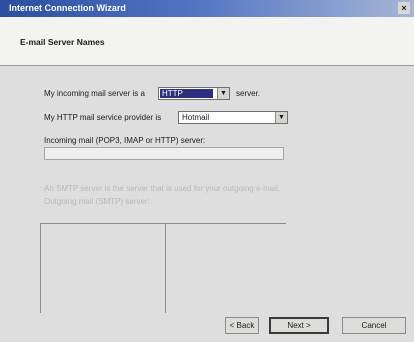 Image resolution: width=414 pixels, height=342 pixels. What do you see at coordinates (242, 325) in the screenshot?
I see `back-button: < Back` at bounding box center [242, 325].